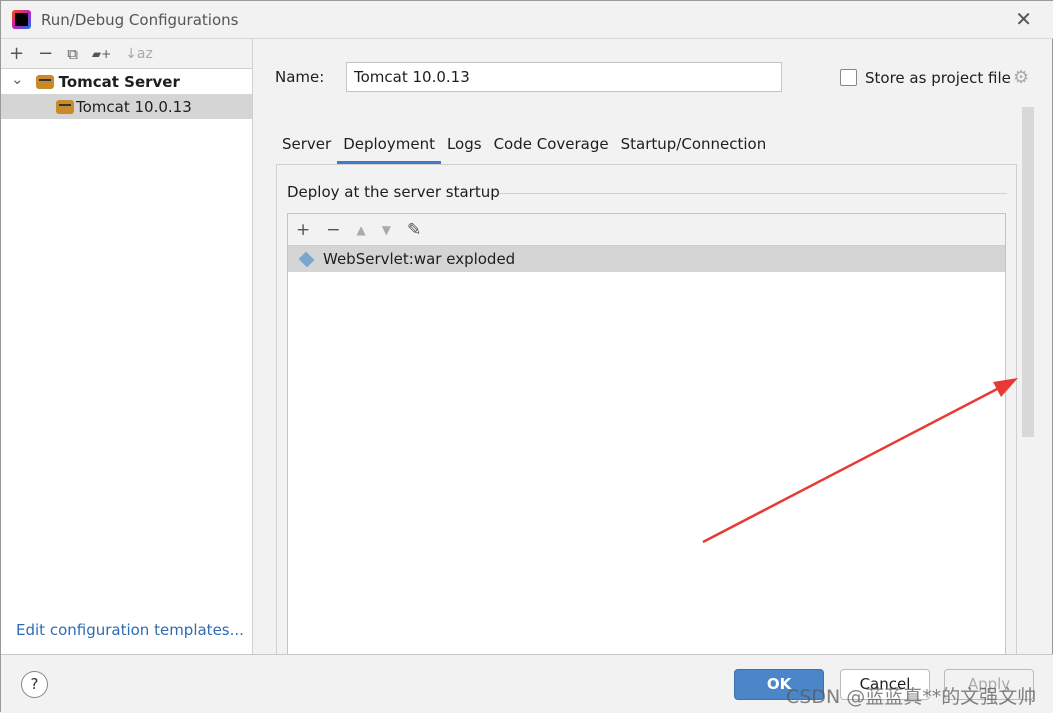 This screenshot has height=713, width=1053. I want to click on close-button: ✕, so click(1023, 19).